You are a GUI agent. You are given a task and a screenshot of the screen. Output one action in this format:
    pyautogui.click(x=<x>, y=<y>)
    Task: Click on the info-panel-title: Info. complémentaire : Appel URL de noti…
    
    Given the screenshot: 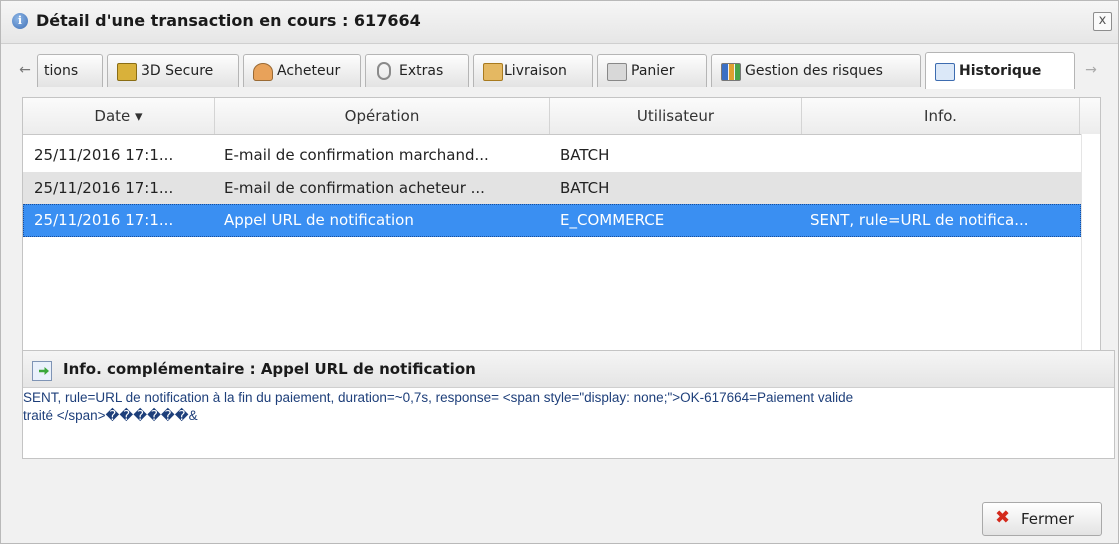 What is the action you would take?
    pyautogui.click(x=269, y=369)
    